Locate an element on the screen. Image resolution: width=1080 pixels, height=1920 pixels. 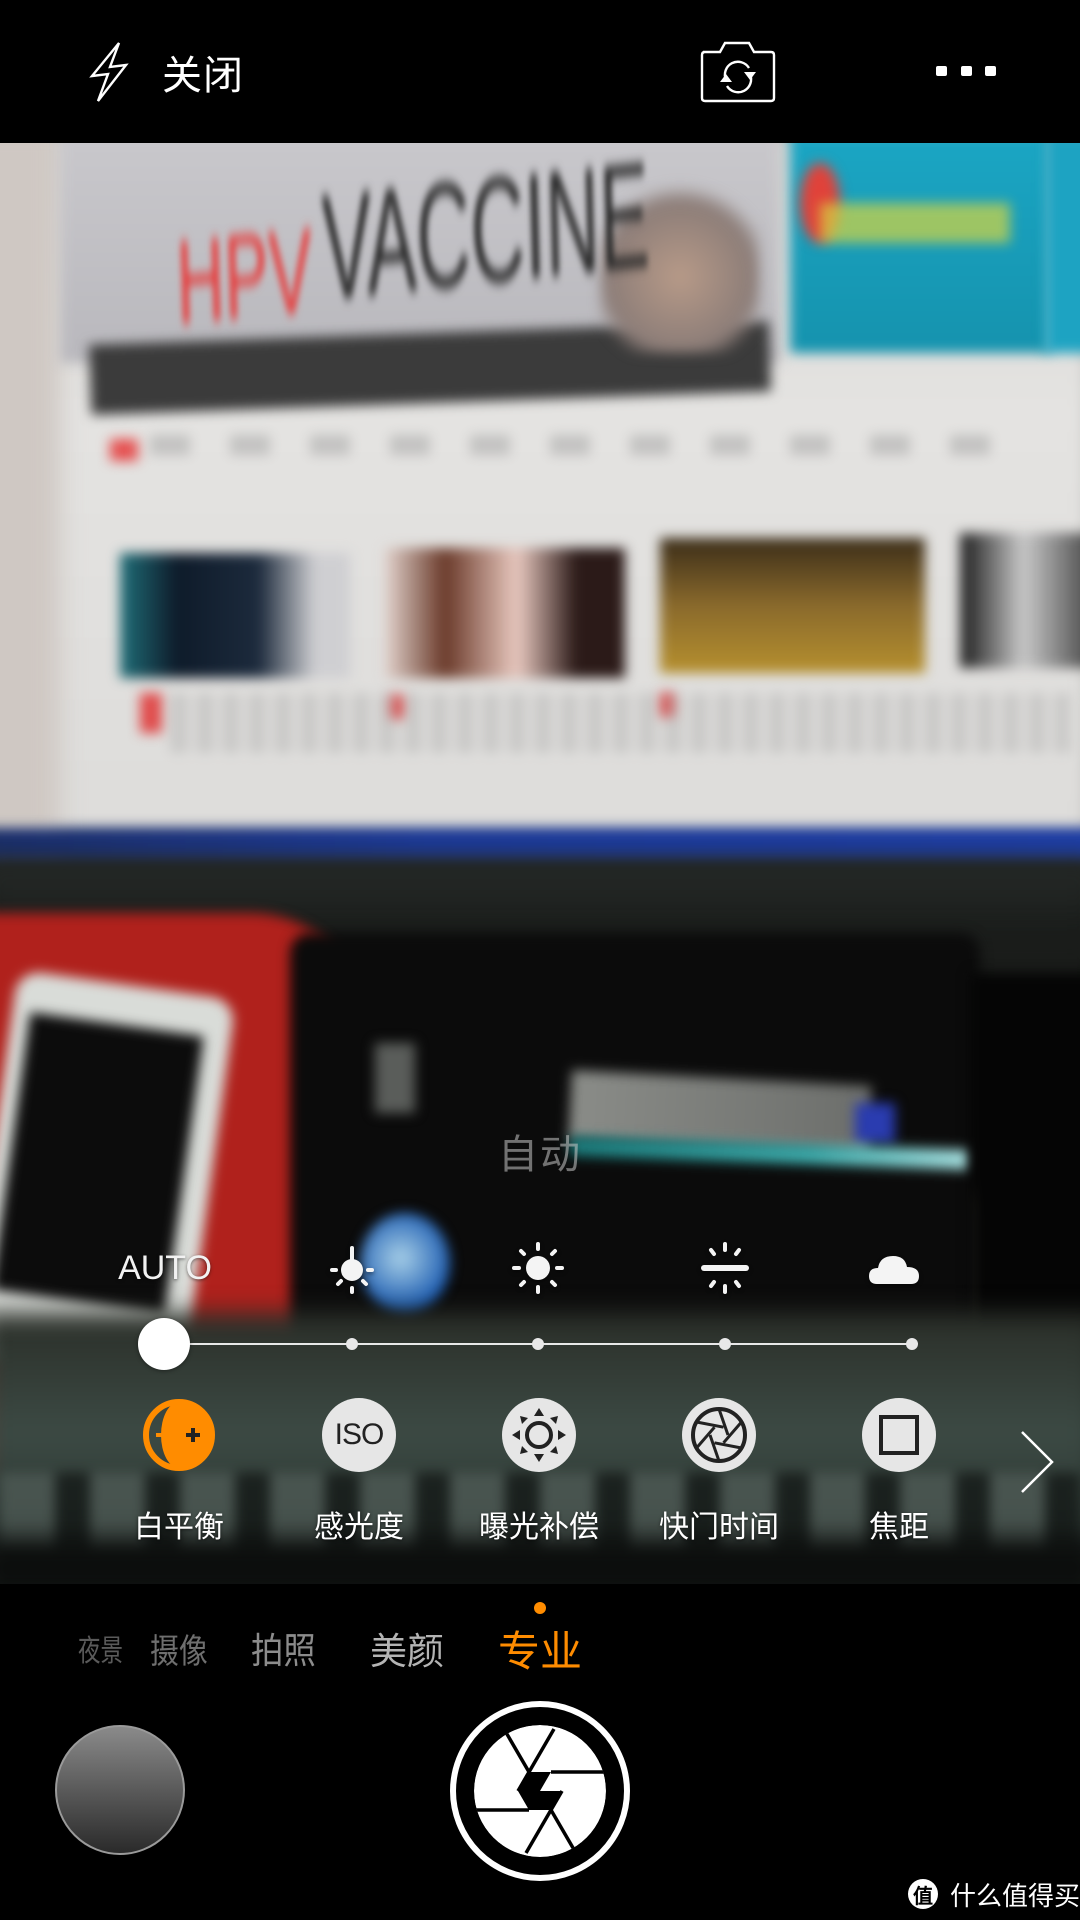
flash-icon is located at coordinates (109, 72).